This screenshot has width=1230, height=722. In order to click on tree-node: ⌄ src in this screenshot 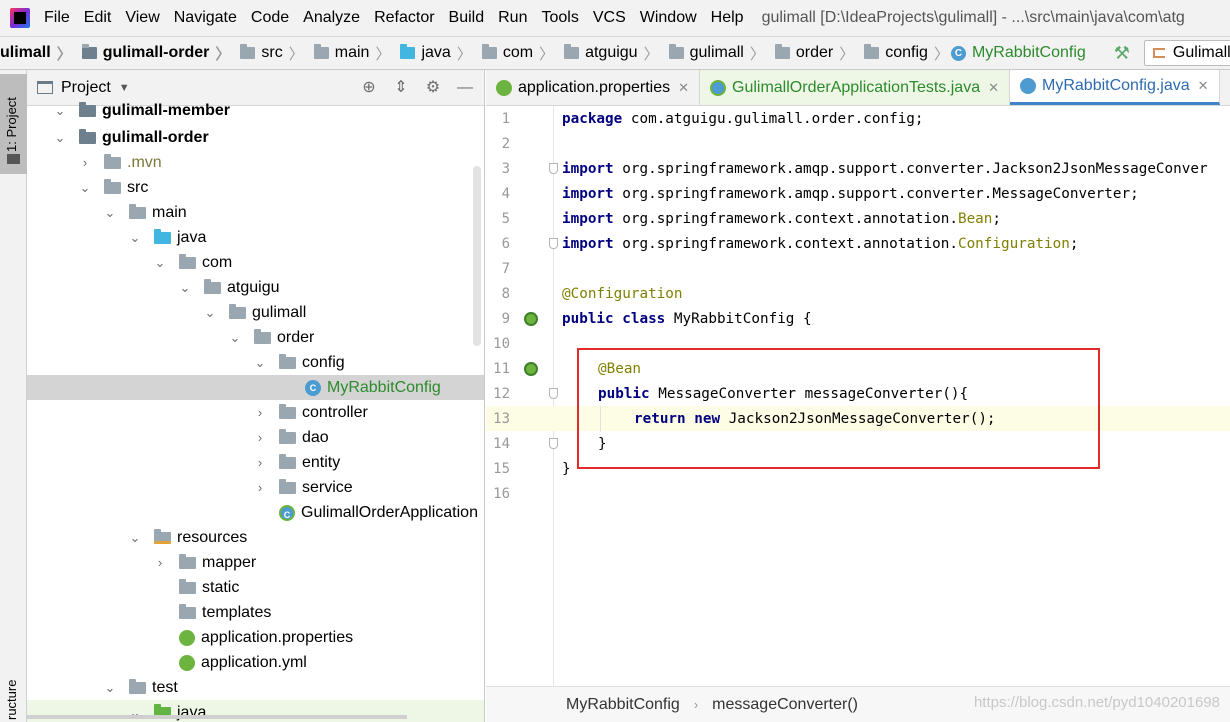, I will do `click(255, 187)`.